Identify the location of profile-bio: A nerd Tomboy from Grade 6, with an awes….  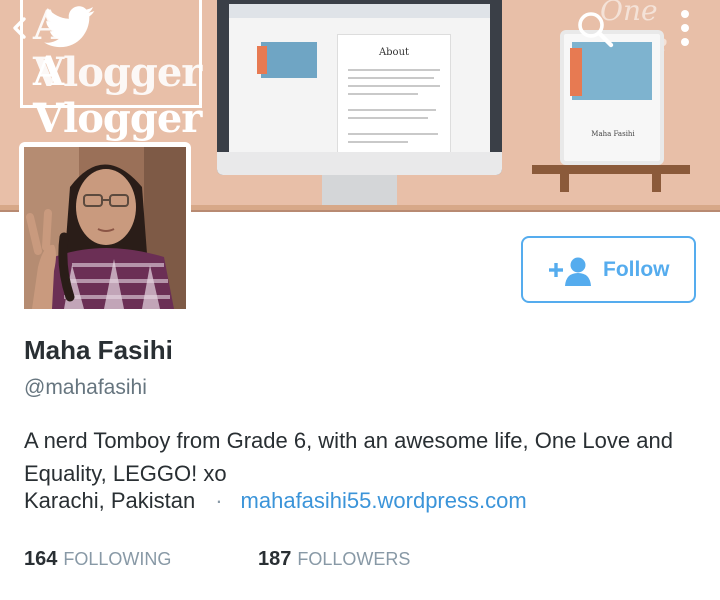
(348, 457).